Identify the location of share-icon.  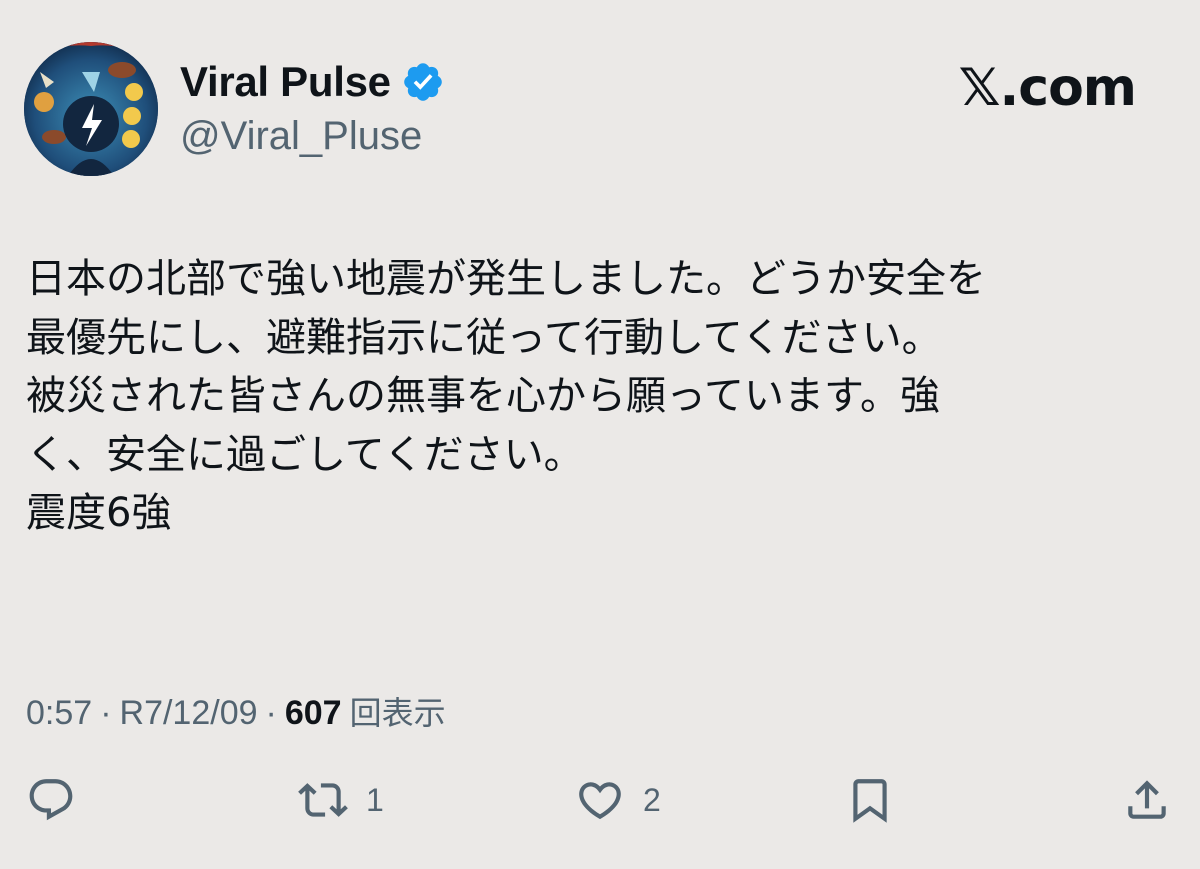
(1147, 799).